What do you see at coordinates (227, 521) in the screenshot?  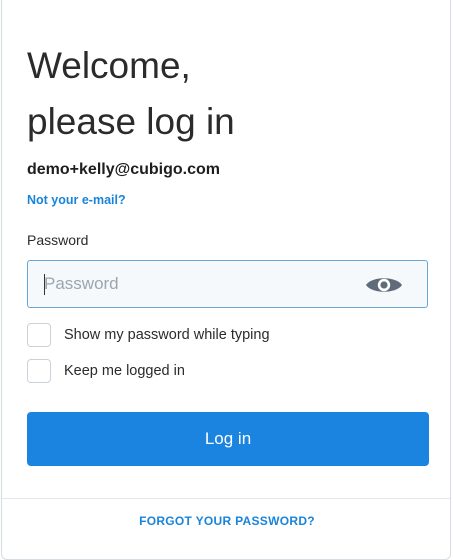 I see `forgot-password-link: FORGOT YOUR PASSWORD?` at bounding box center [227, 521].